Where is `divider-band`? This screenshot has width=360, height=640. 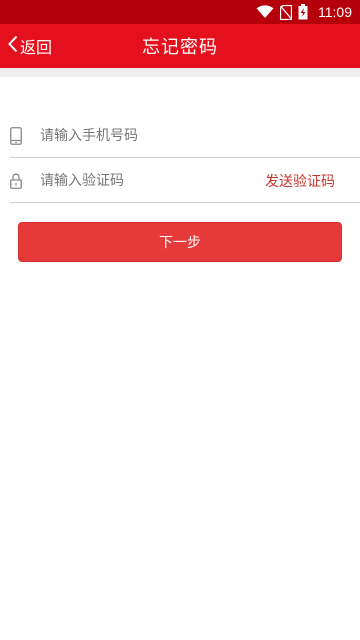
divider-band is located at coordinates (180, 72).